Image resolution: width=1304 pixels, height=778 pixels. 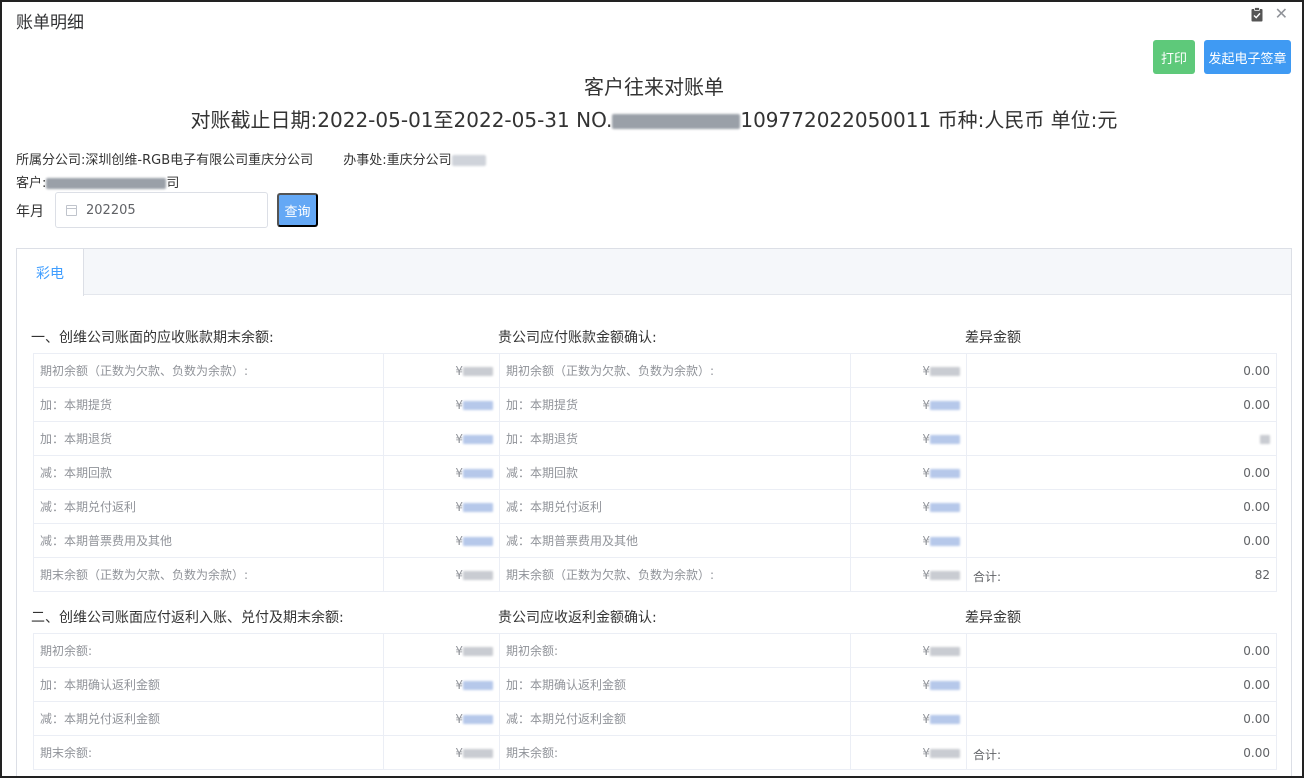 What do you see at coordinates (251, 158) in the screenshot?
I see `company-info: 所属分公司:深圳创维-RGB电子有限公司重庆分公司 办事处:重庆分公司` at bounding box center [251, 158].